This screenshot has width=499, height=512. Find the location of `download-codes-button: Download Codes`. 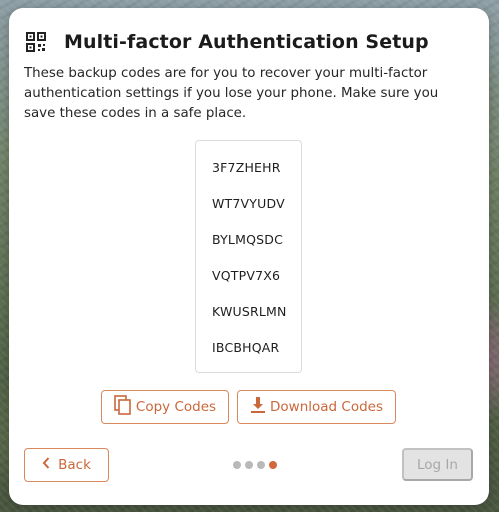

download-codes-button: Download Codes is located at coordinates (316, 407).